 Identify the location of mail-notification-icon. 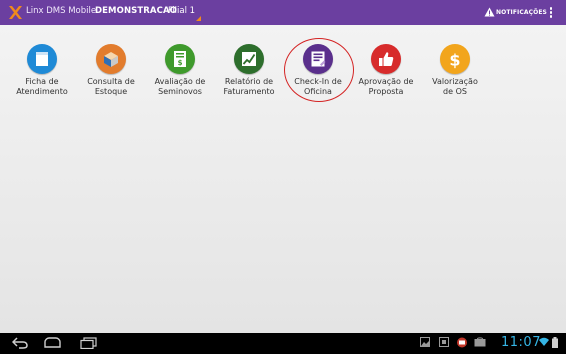
(462, 342).